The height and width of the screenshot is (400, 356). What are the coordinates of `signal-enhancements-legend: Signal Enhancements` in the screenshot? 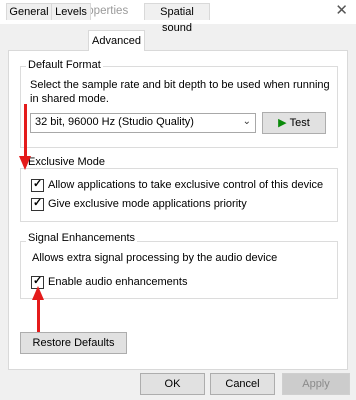 It's located at (82, 238).